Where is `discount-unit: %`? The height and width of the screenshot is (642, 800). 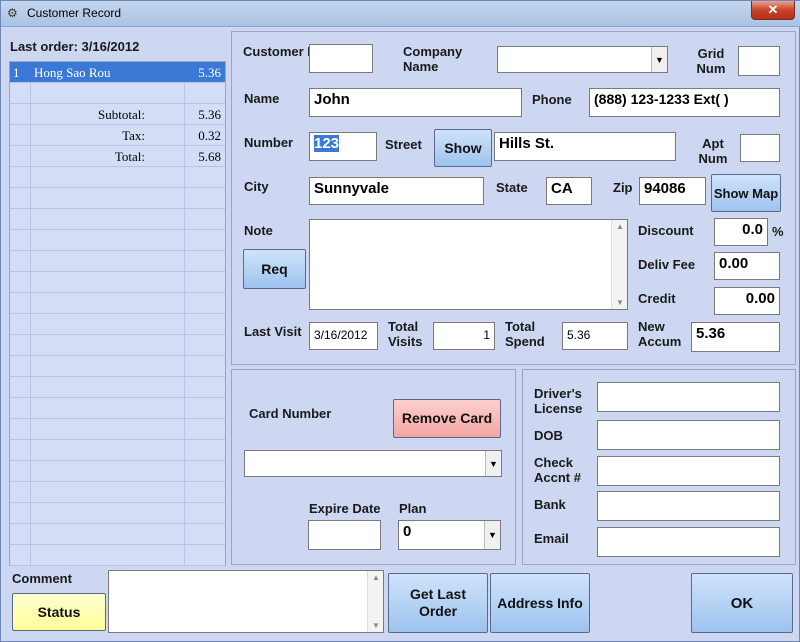
discount-unit: % is located at coordinates (778, 231).